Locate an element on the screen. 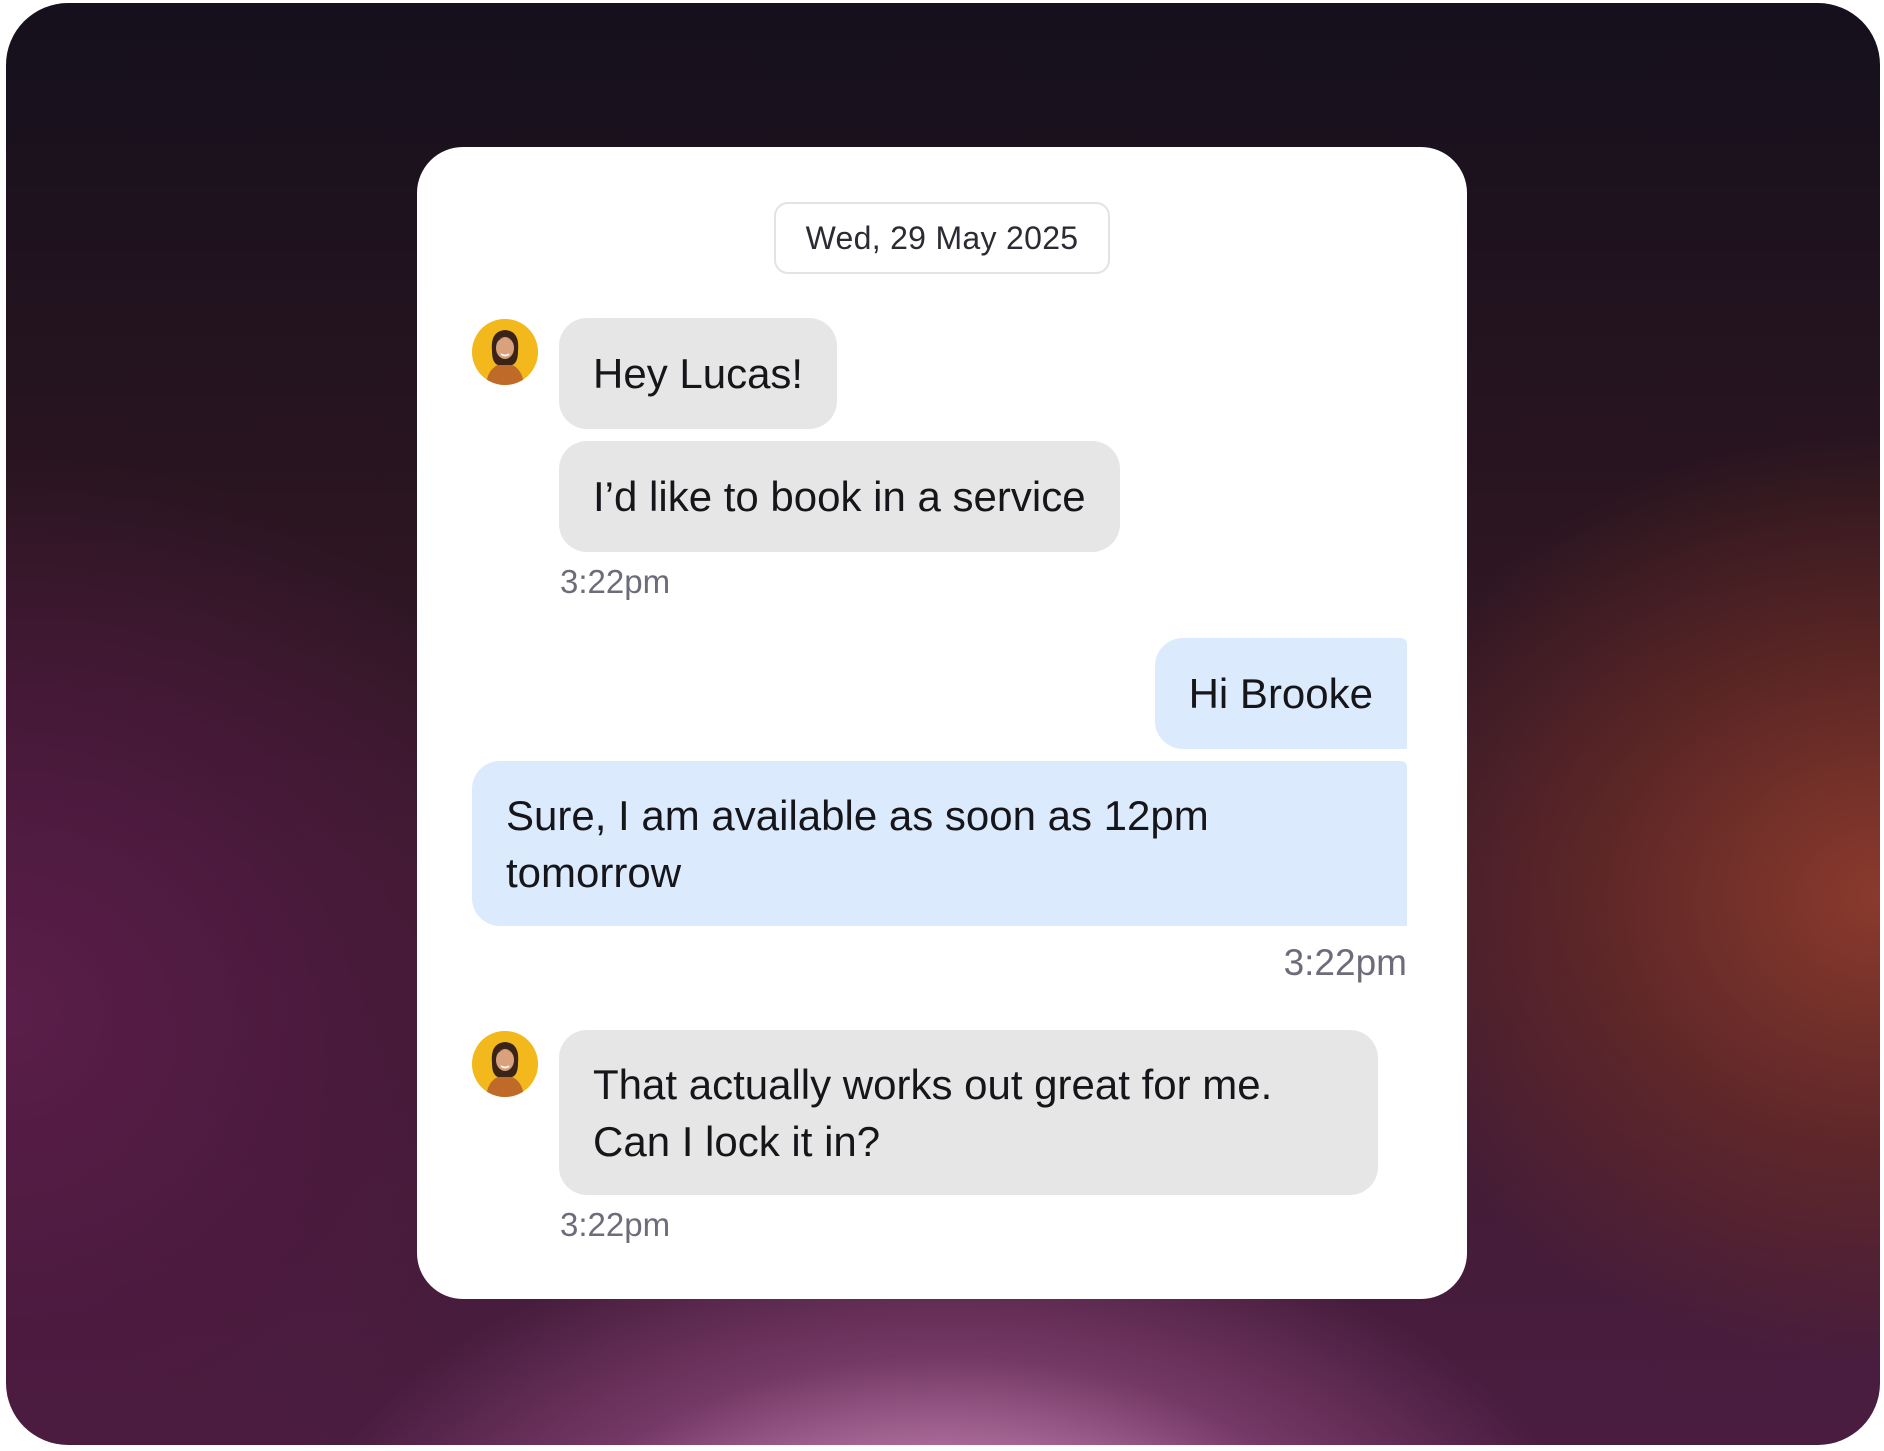 The image size is (1884, 1451). message-text: Hi Brooke is located at coordinates (1280, 693).